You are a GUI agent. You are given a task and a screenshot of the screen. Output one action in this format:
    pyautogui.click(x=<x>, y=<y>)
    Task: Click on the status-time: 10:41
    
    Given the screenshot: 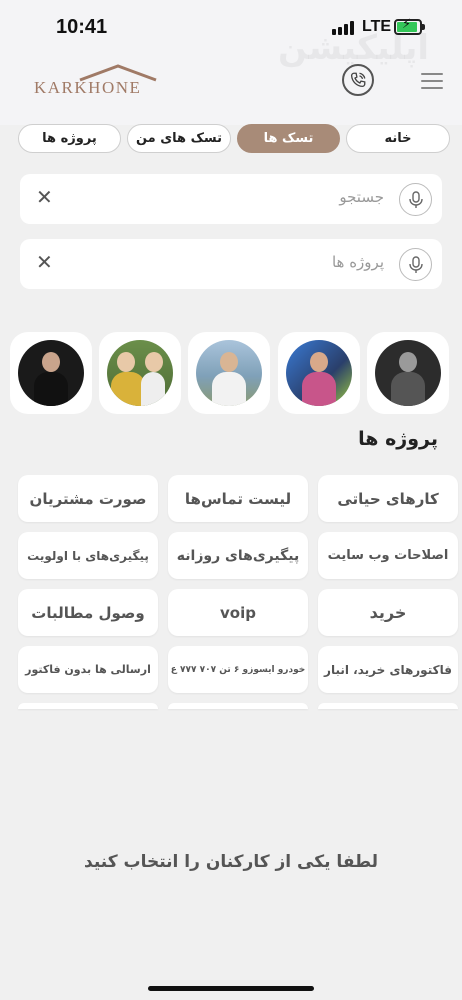 What is the action you would take?
    pyautogui.click(x=82, y=27)
    